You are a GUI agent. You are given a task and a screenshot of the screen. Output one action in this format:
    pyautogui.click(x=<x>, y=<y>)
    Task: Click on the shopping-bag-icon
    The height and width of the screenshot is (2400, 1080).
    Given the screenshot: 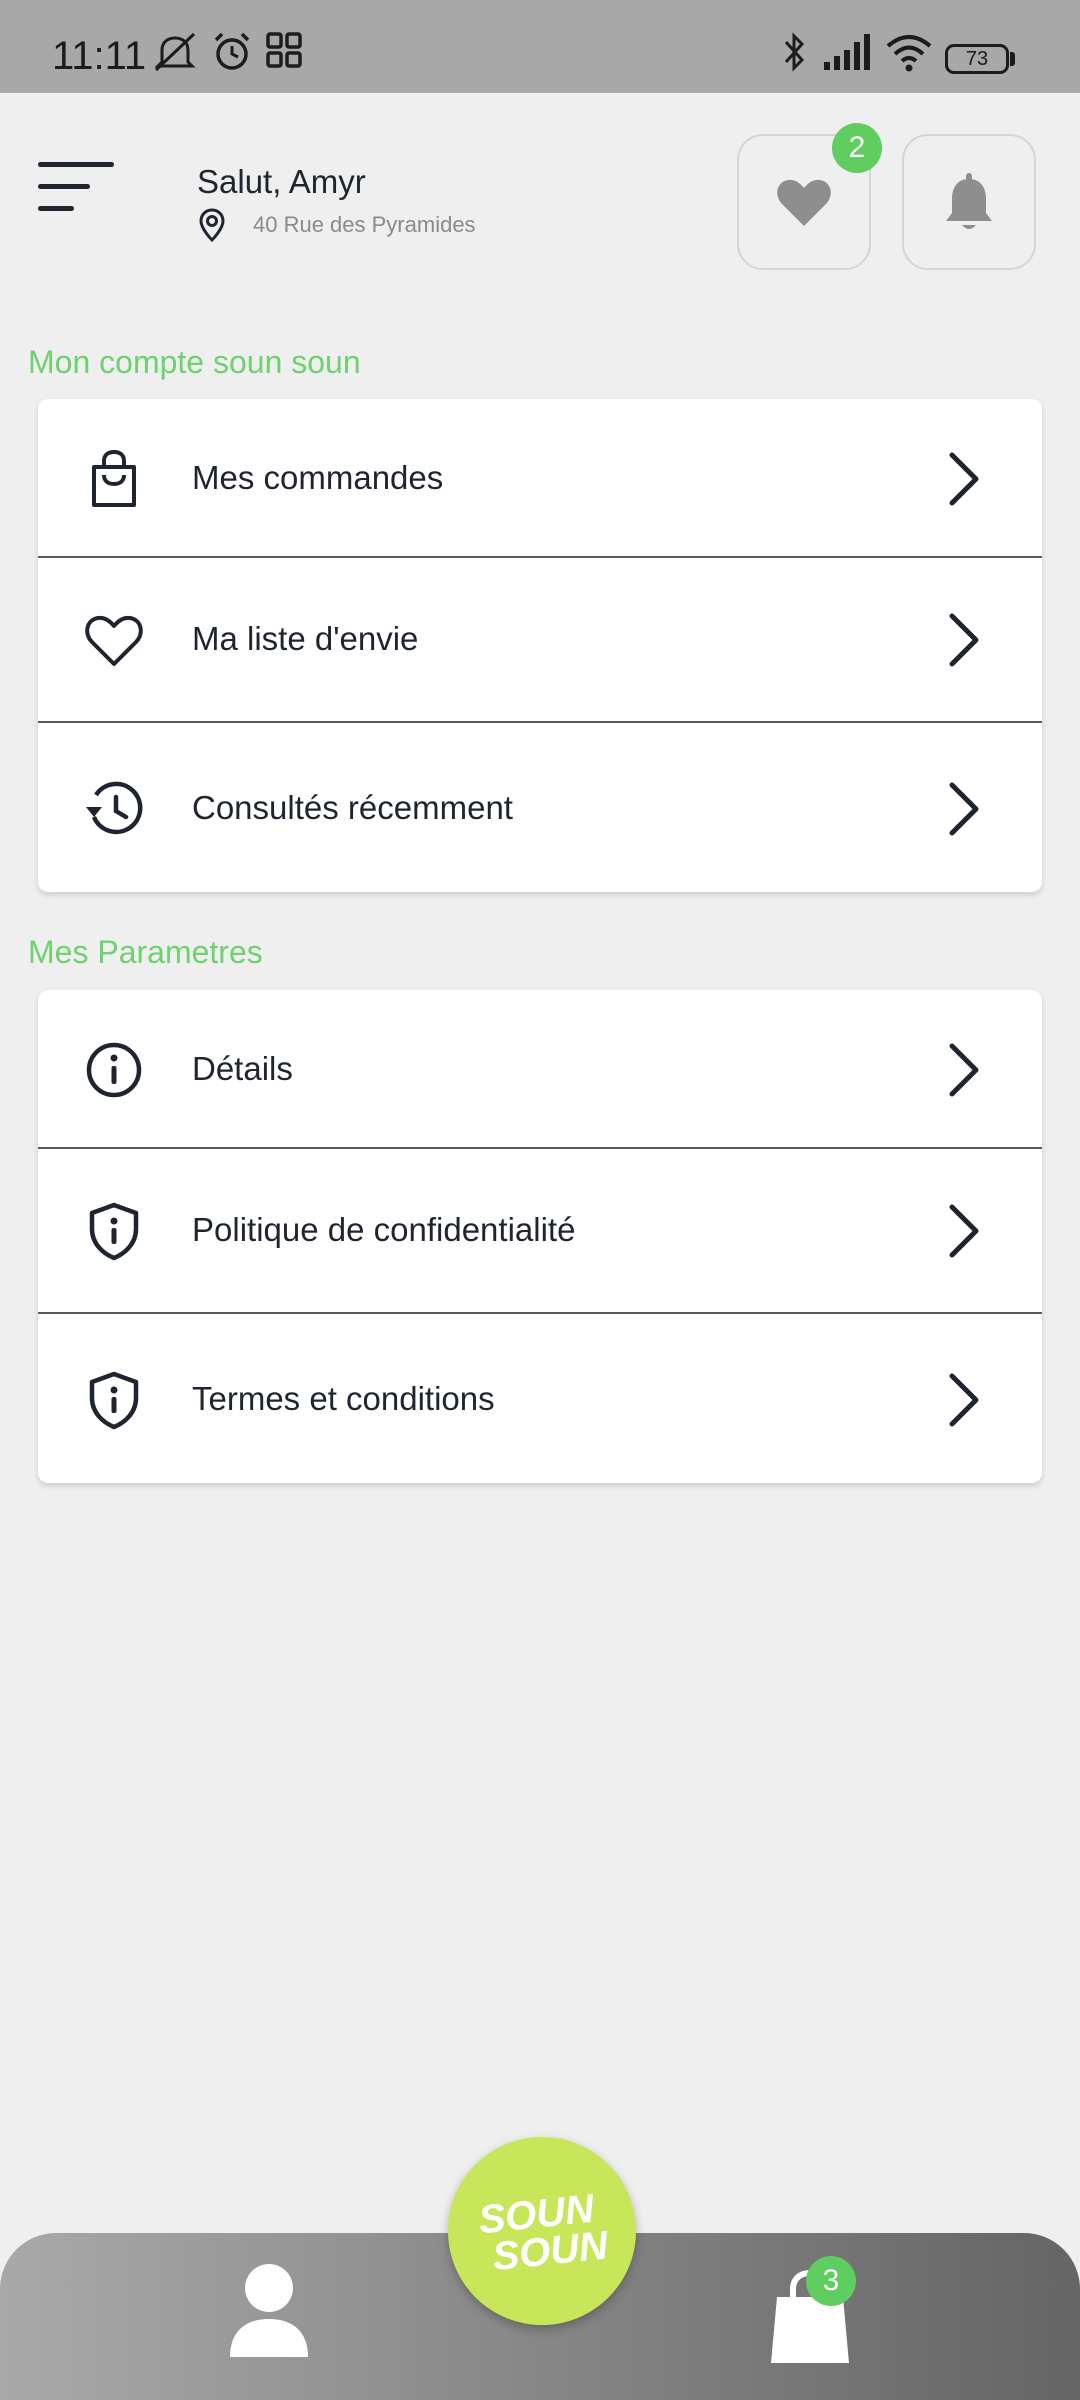 What is the action you would take?
    pyautogui.click(x=114, y=478)
    